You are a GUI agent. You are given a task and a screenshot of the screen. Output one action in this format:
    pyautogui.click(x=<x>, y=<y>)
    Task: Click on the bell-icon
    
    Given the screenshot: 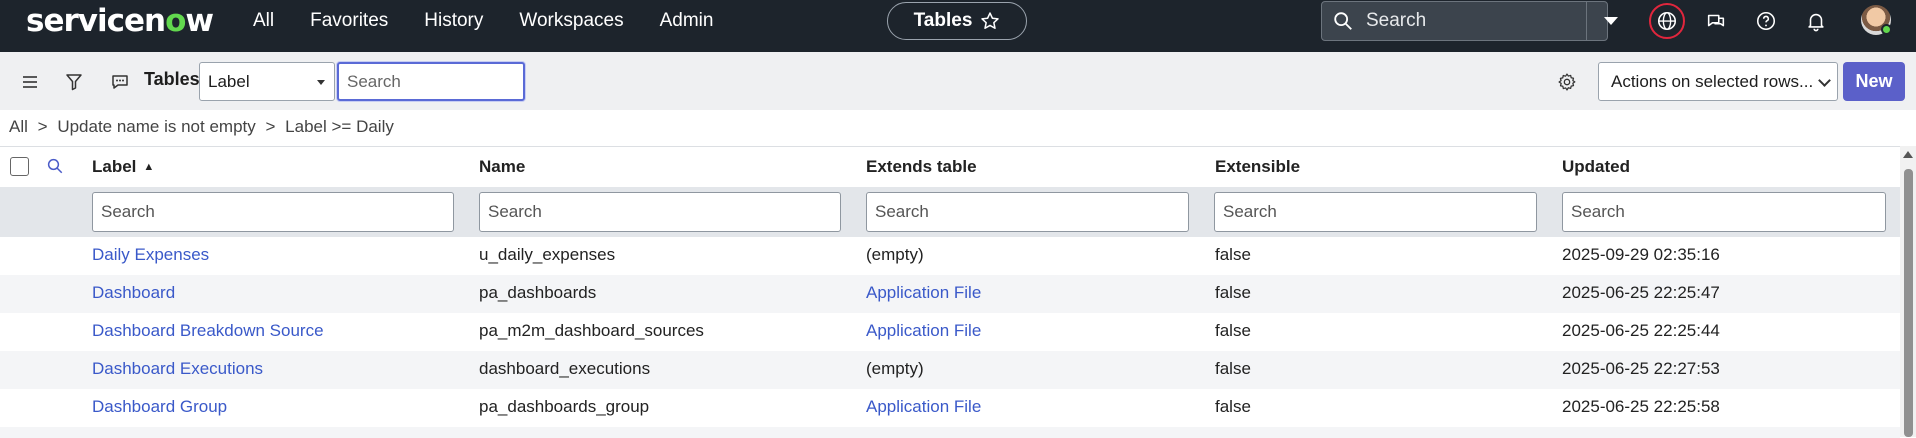 What is the action you would take?
    pyautogui.click(x=1816, y=22)
    